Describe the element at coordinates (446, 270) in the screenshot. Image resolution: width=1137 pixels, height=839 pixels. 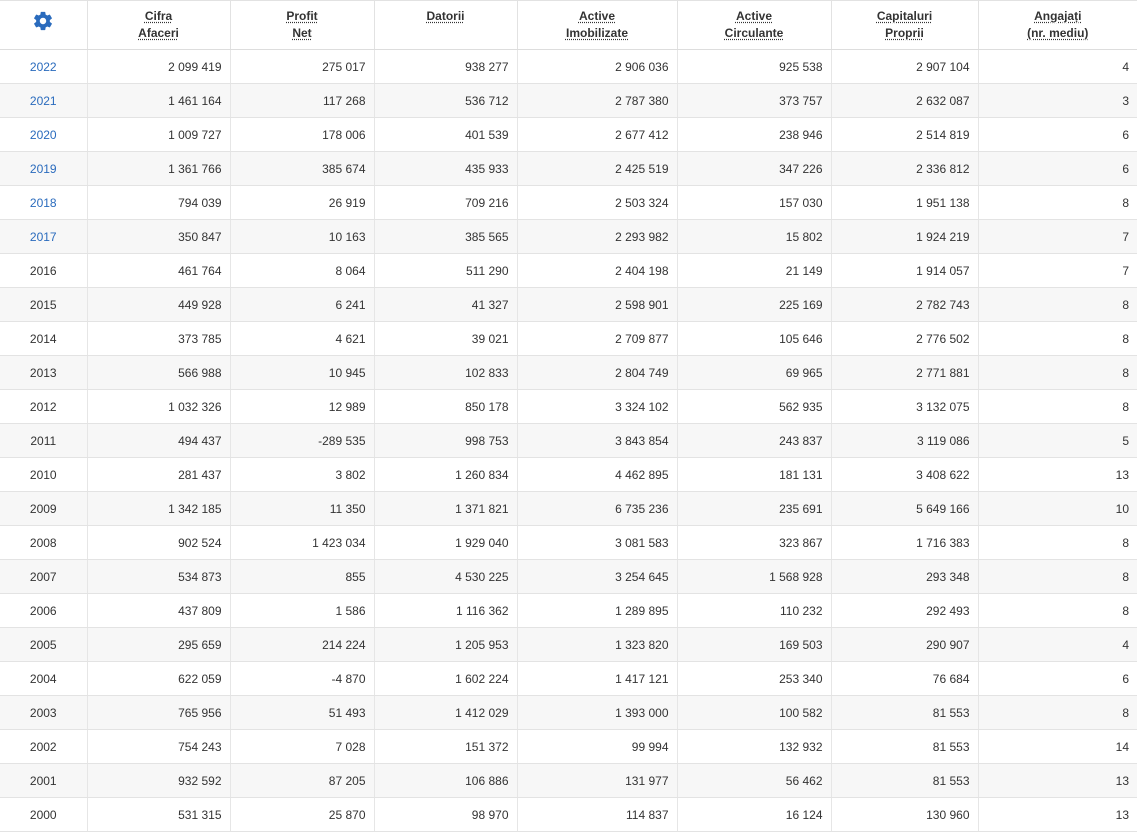
I see `cell-datorii: 511 290` at that location.